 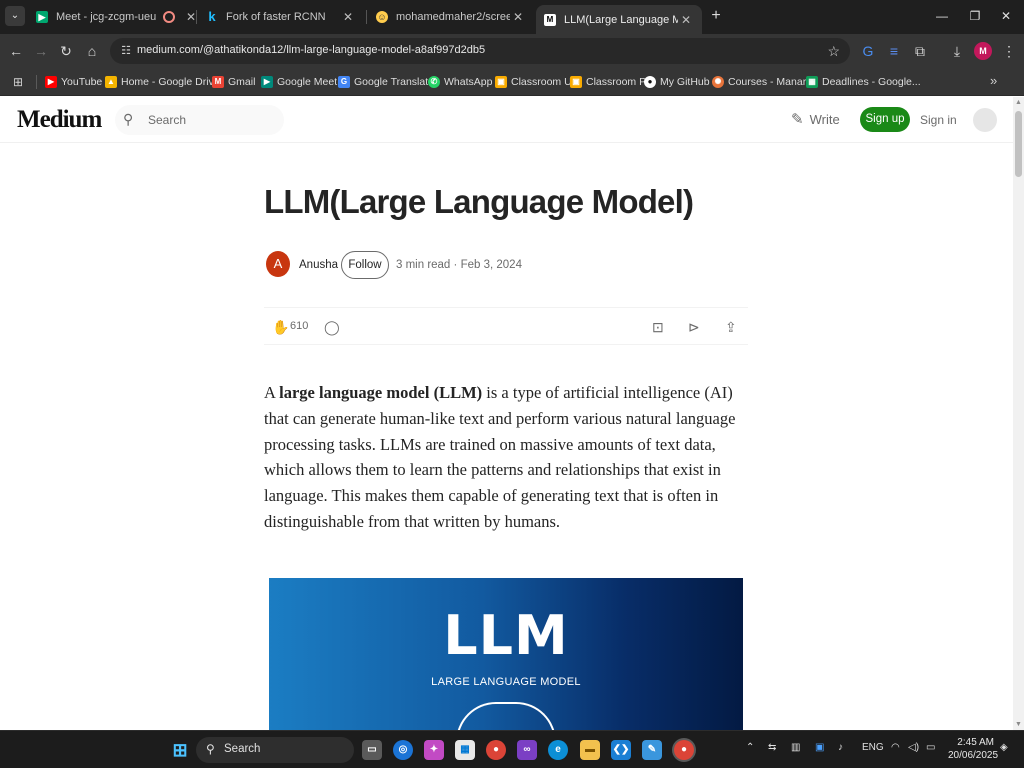 What do you see at coordinates (73, 82) in the screenshot?
I see `bookmark-youtube: ▶ YouTube` at bounding box center [73, 82].